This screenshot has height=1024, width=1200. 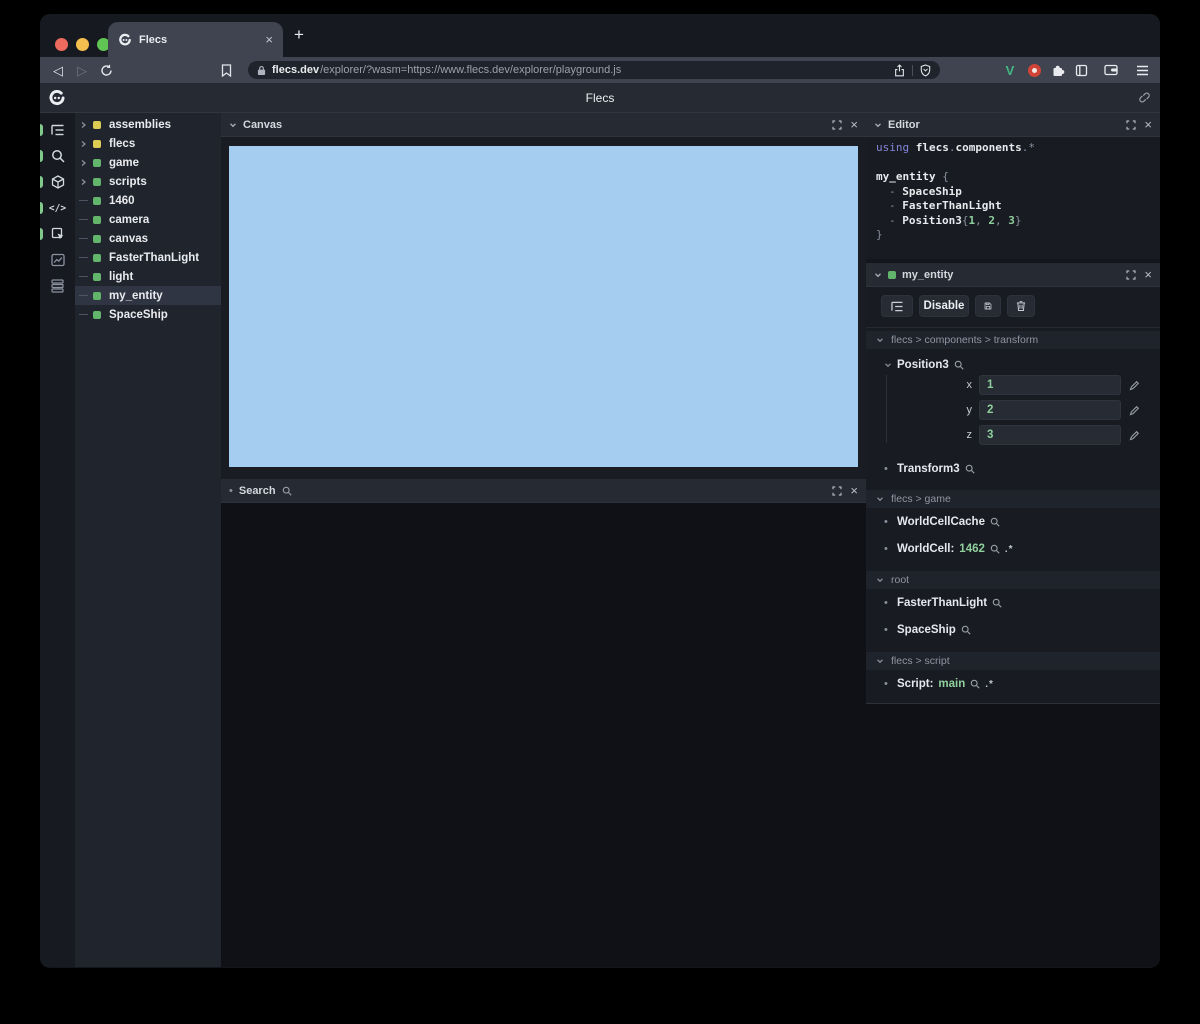 What do you see at coordinates (1013, 603) in the screenshot?
I see `component-row-fasterthanlight: • FasterThanLight` at bounding box center [1013, 603].